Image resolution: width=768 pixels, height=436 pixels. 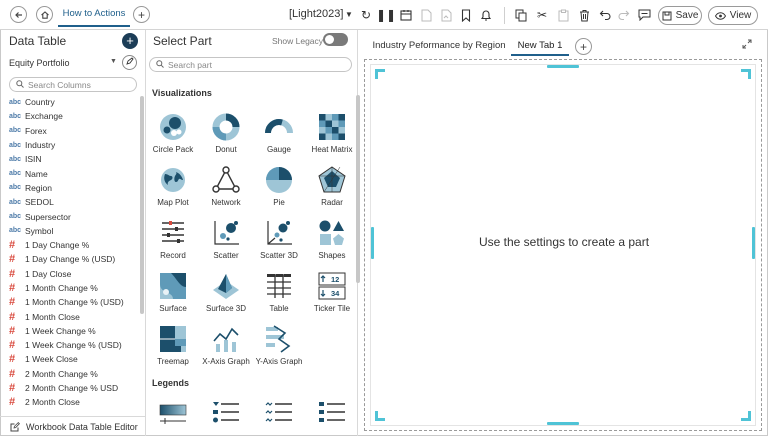 I want to click on column-item: #1 Month Change % (USD), so click(x=70, y=302).